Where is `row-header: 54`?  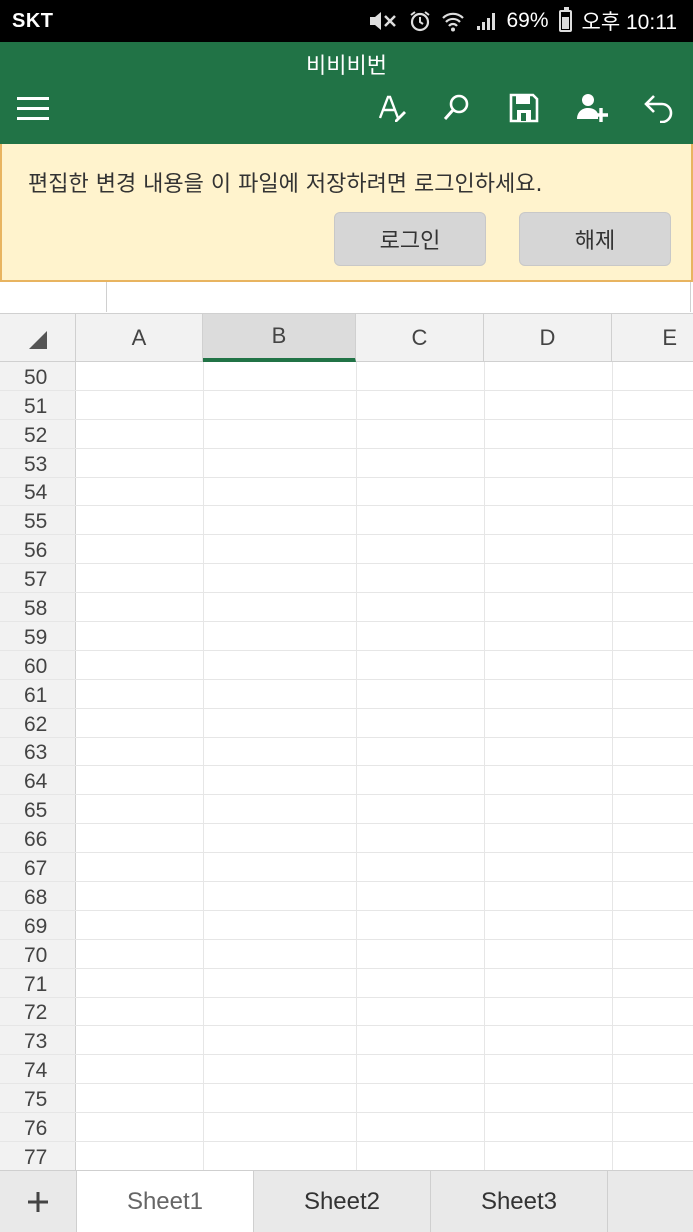
row-header: 54 is located at coordinates (38, 491).